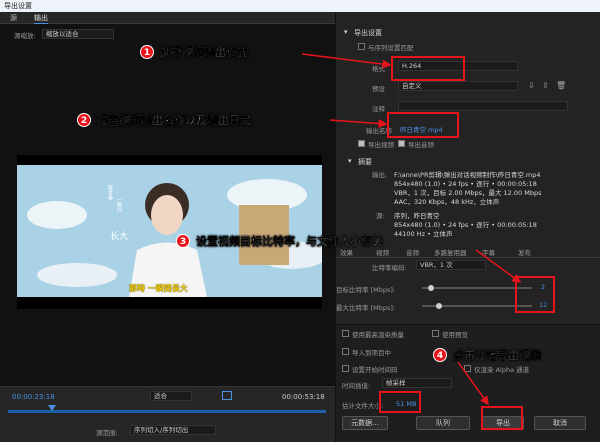 The height and width of the screenshot is (442, 600). I want to click on annotation-2-badge: 2, so click(84, 120).